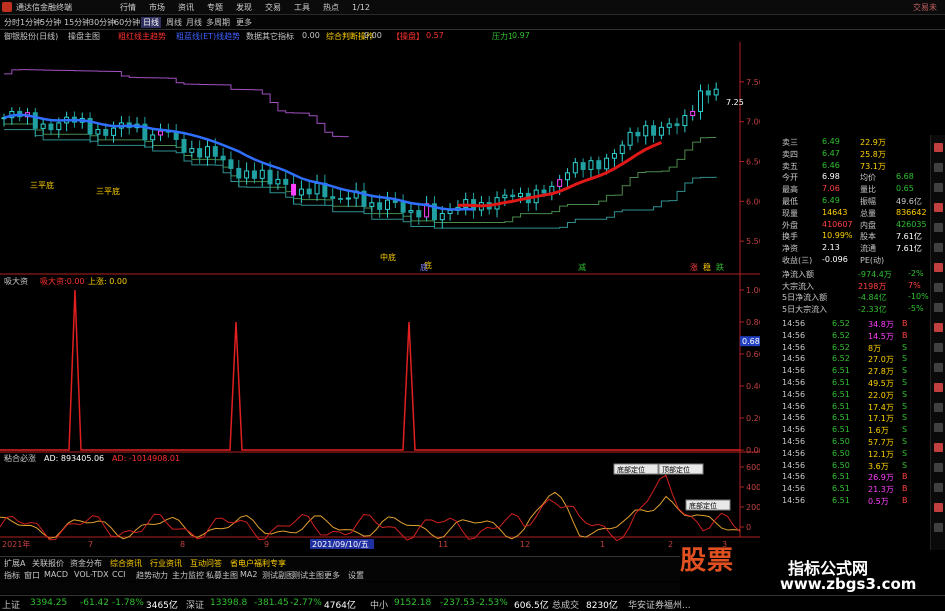 The width and height of the screenshot is (945, 611). I want to click on indicator-tab: CCI, so click(119, 574).